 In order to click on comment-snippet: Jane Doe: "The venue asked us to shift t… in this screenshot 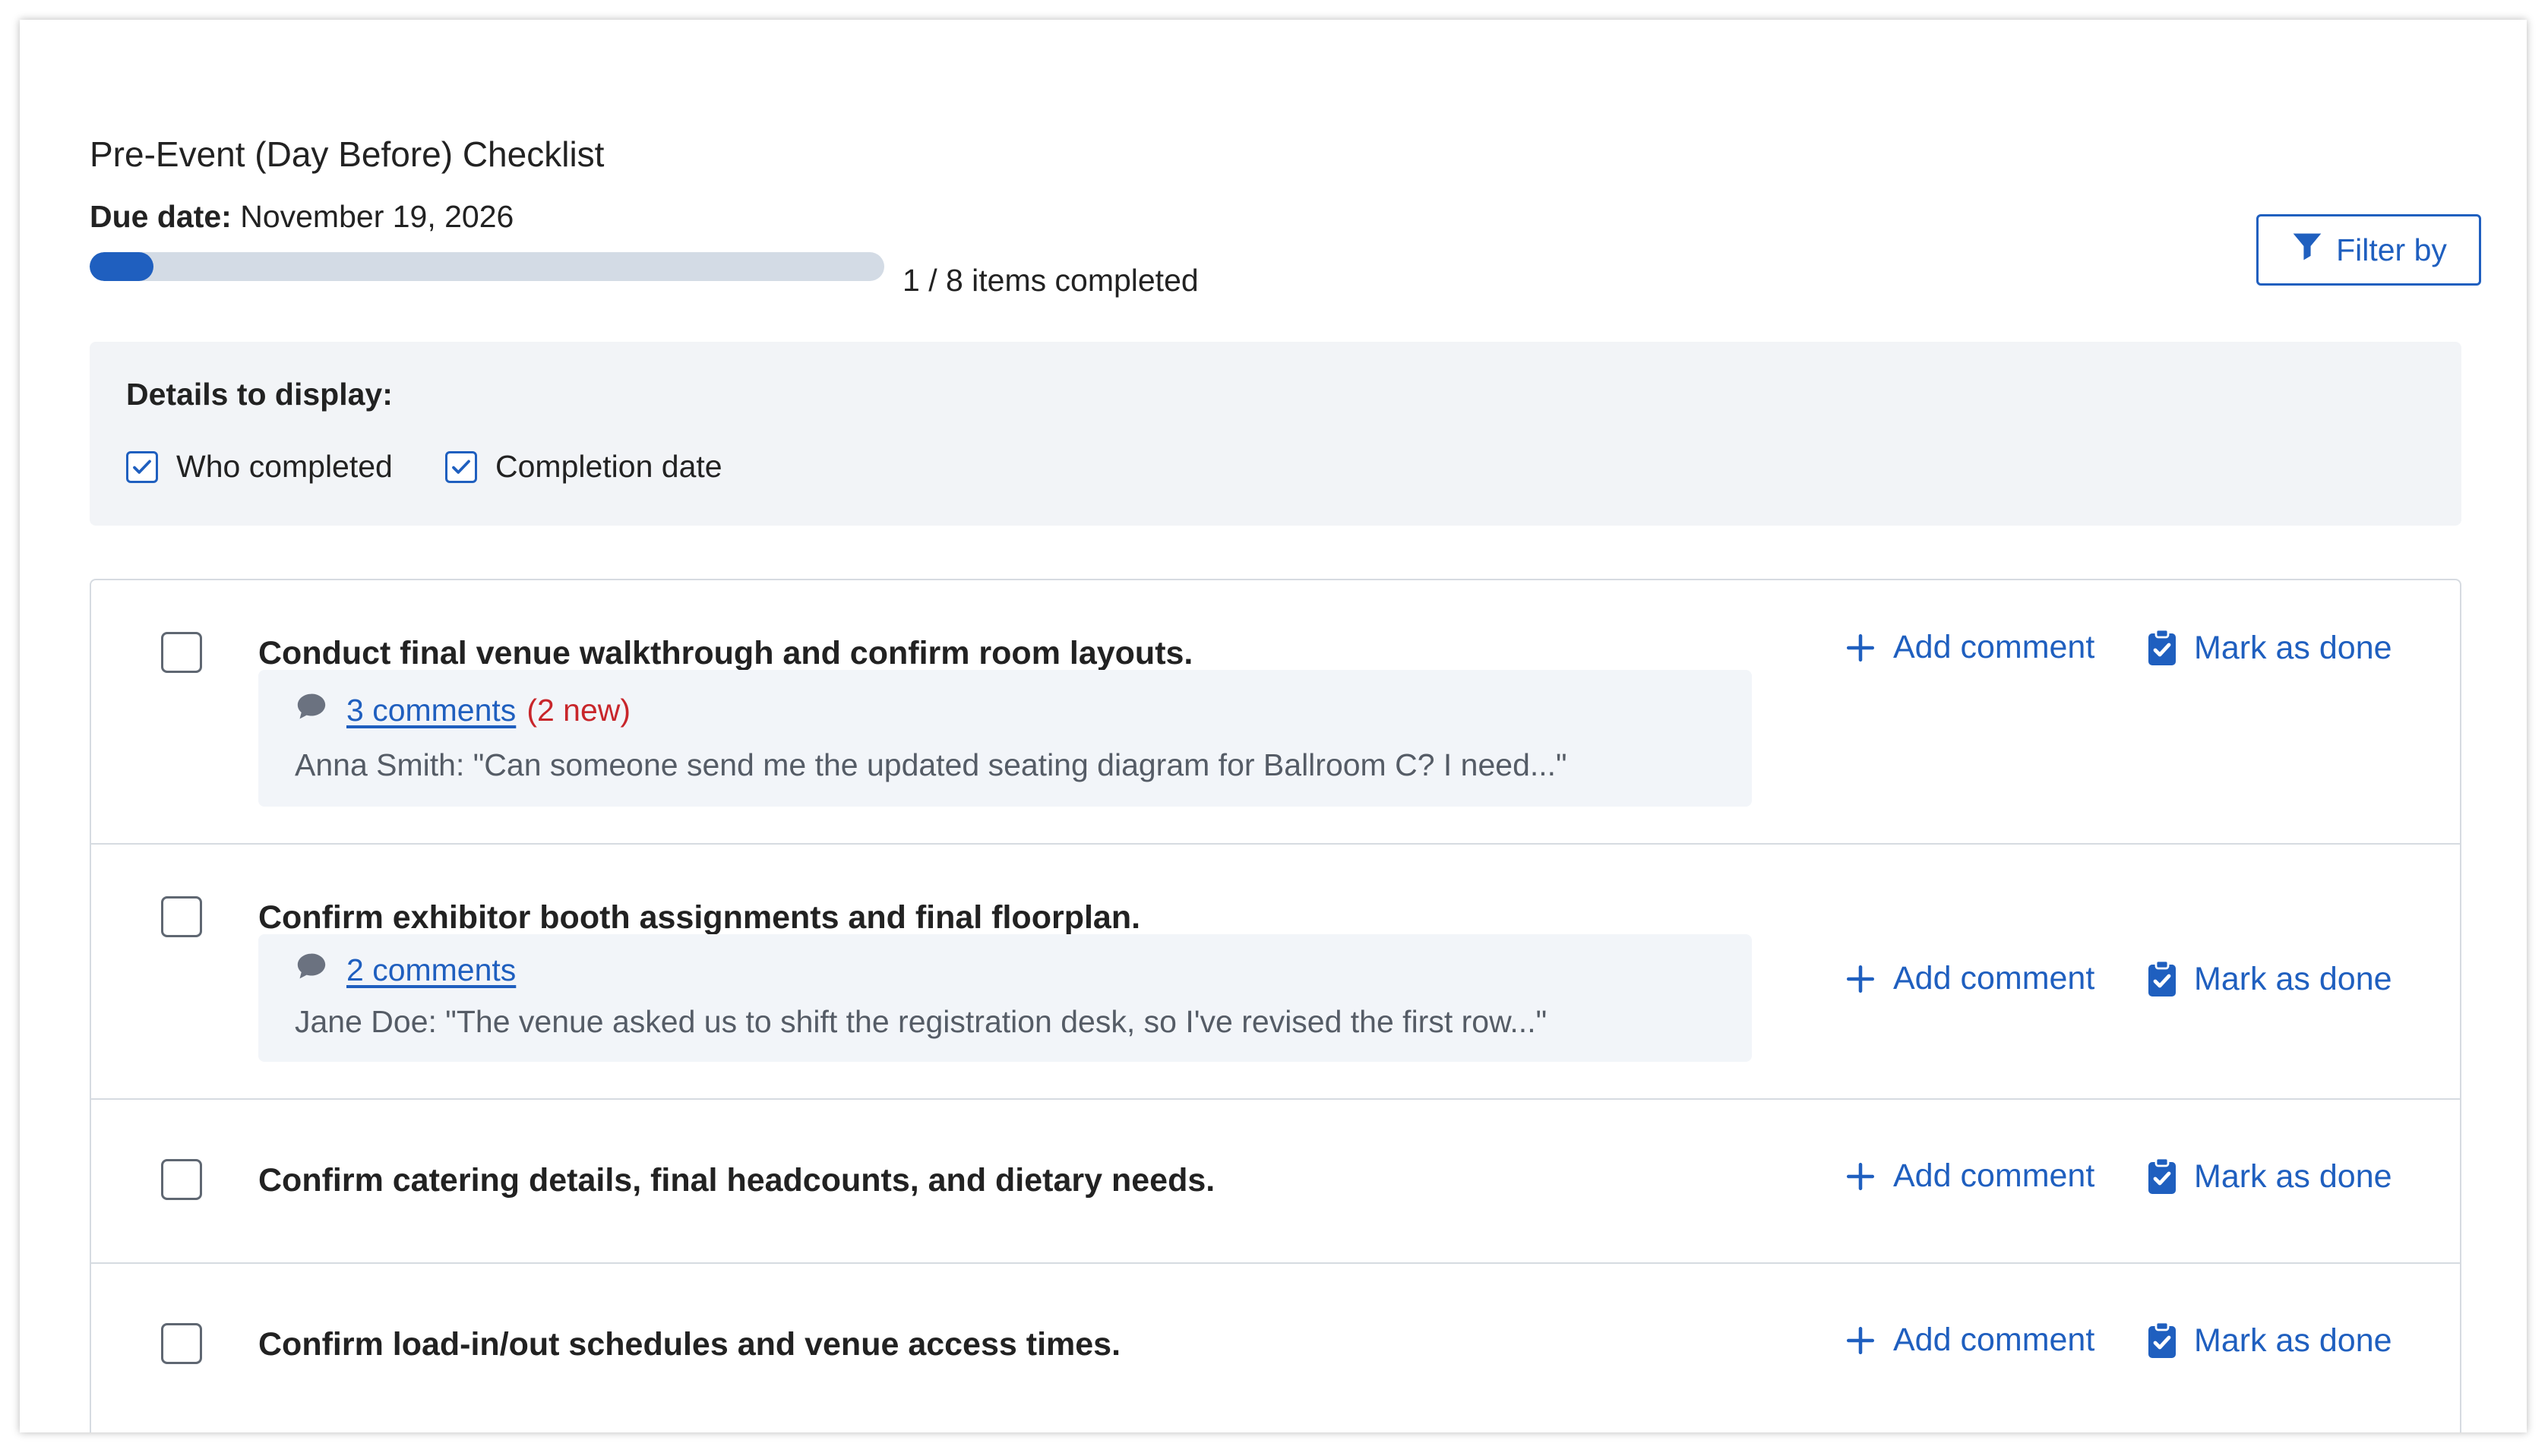, I will do `click(921, 1021)`.